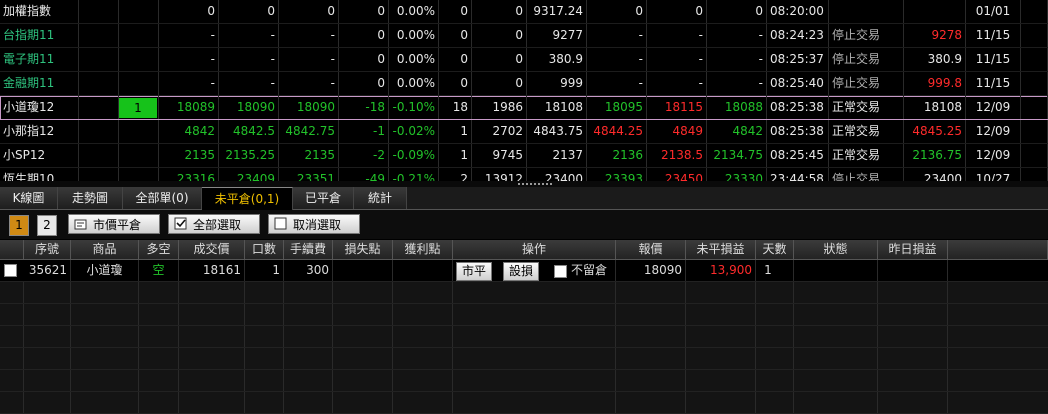 The width and height of the screenshot is (1048, 414). What do you see at coordinates (39, 131) in the screenshot?
I see `quote-name: 小那指12` at bounding box center [39, 131].